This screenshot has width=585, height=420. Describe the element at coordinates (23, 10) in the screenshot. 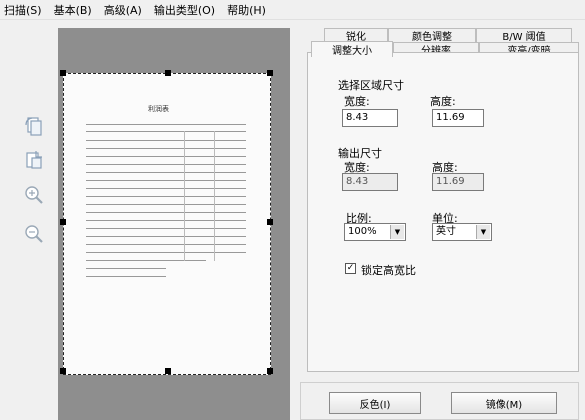

I see `menu-scan: 扫描(S)` at that location.